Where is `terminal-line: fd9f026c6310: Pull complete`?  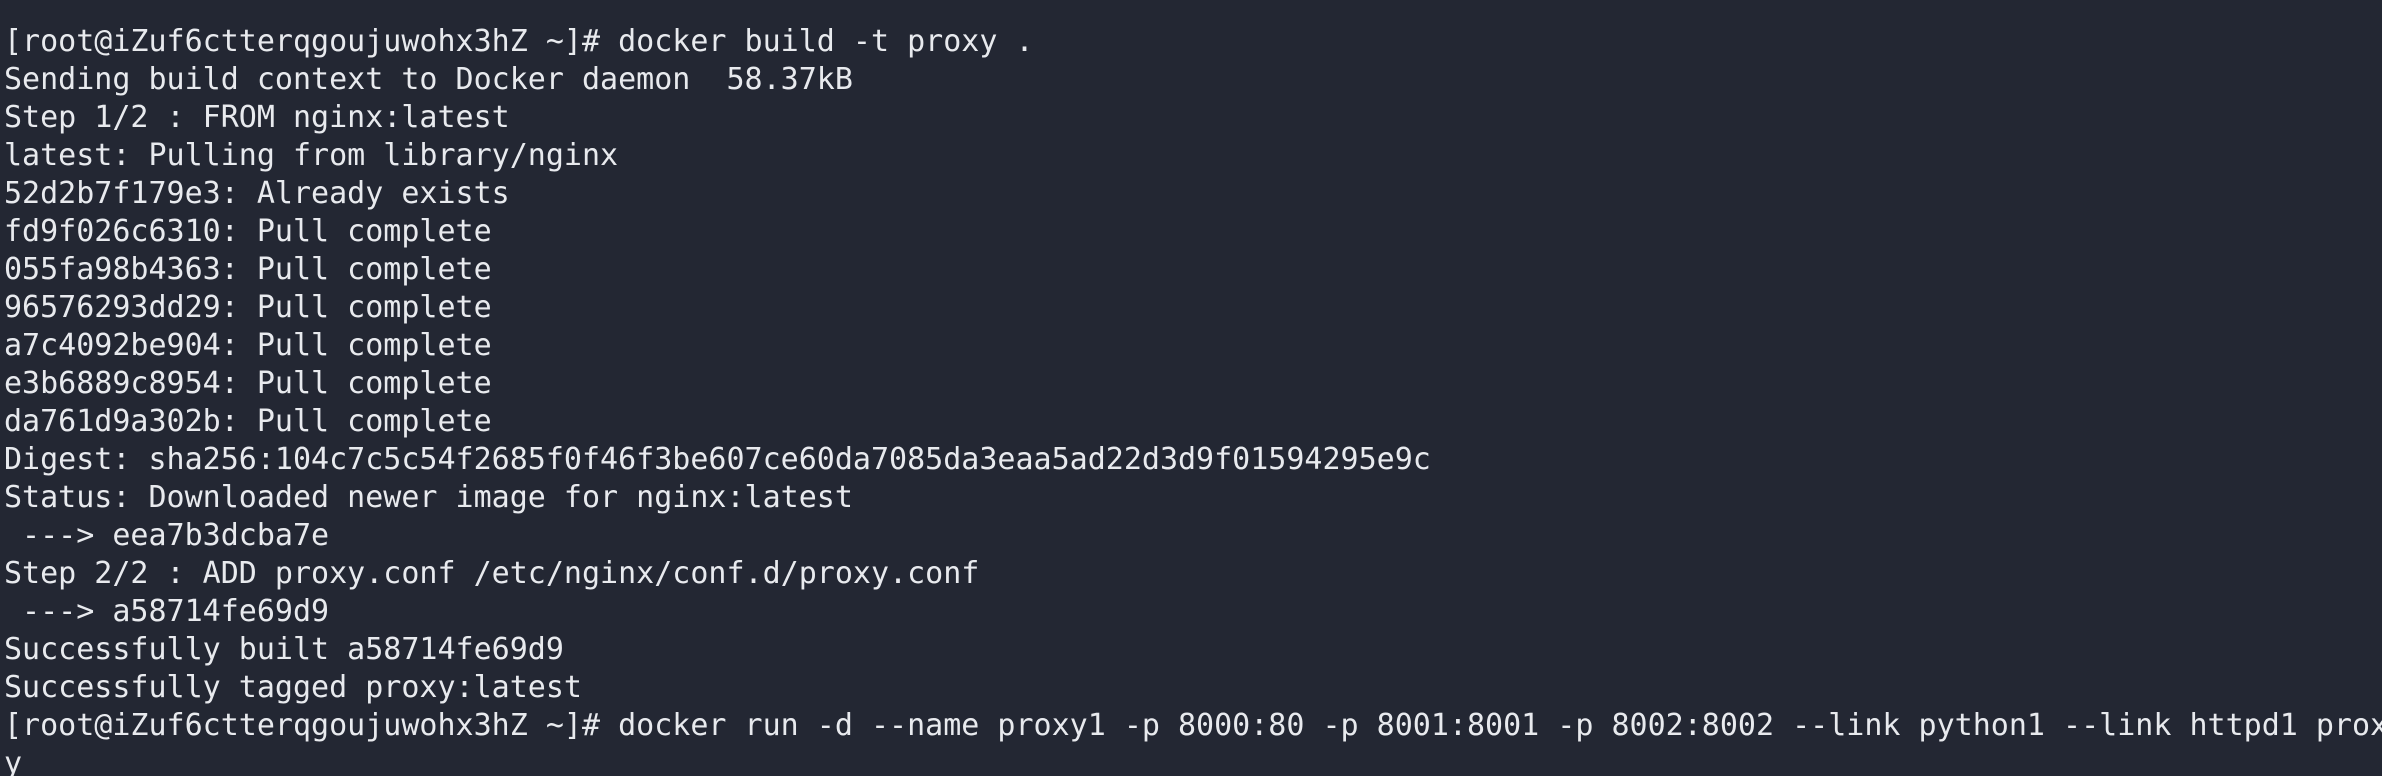 terminal-line: fd9f026c6310: Pull complete is located at coordinates (248, 231).